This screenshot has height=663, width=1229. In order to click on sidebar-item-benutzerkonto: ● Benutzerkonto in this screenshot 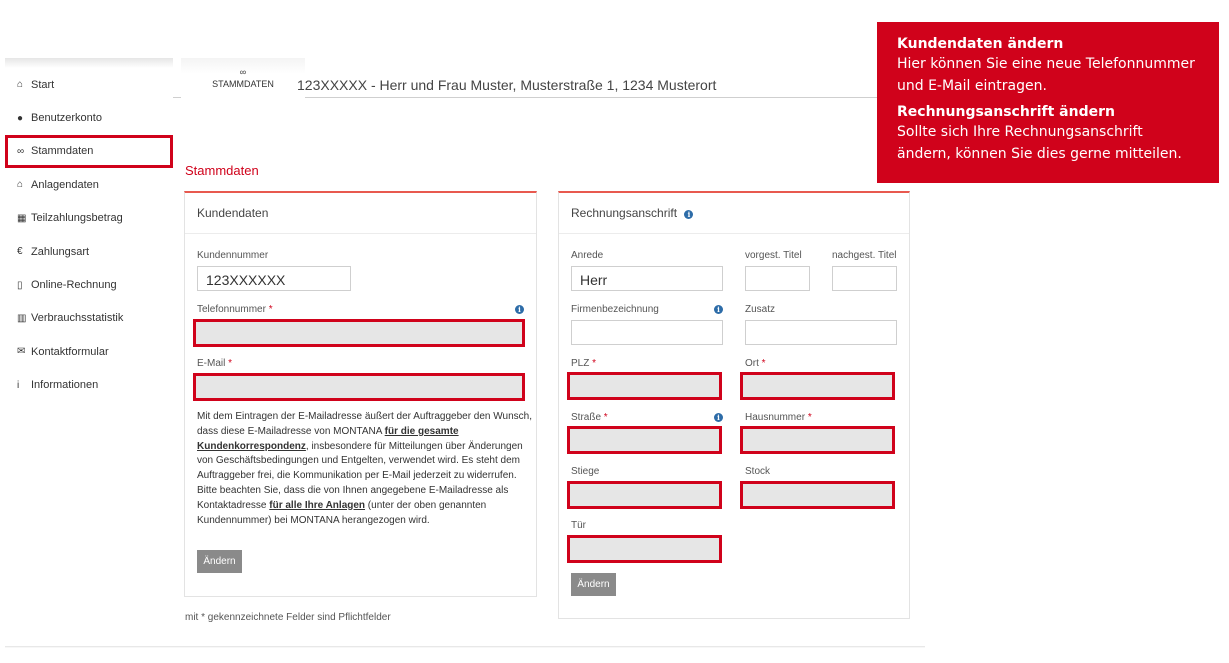, I will do `click(89, 117)`.